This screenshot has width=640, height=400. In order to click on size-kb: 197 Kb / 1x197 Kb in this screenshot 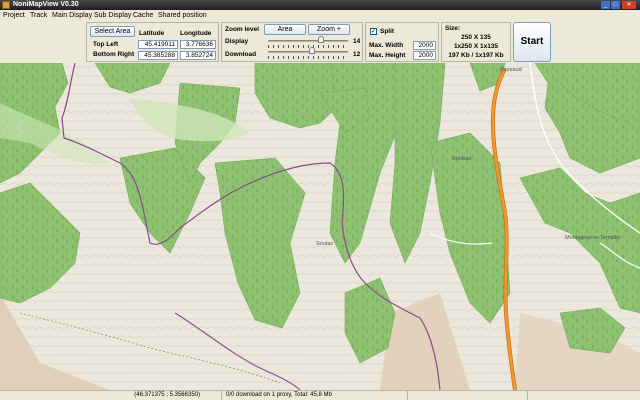, I will do `click(476, 55)`.